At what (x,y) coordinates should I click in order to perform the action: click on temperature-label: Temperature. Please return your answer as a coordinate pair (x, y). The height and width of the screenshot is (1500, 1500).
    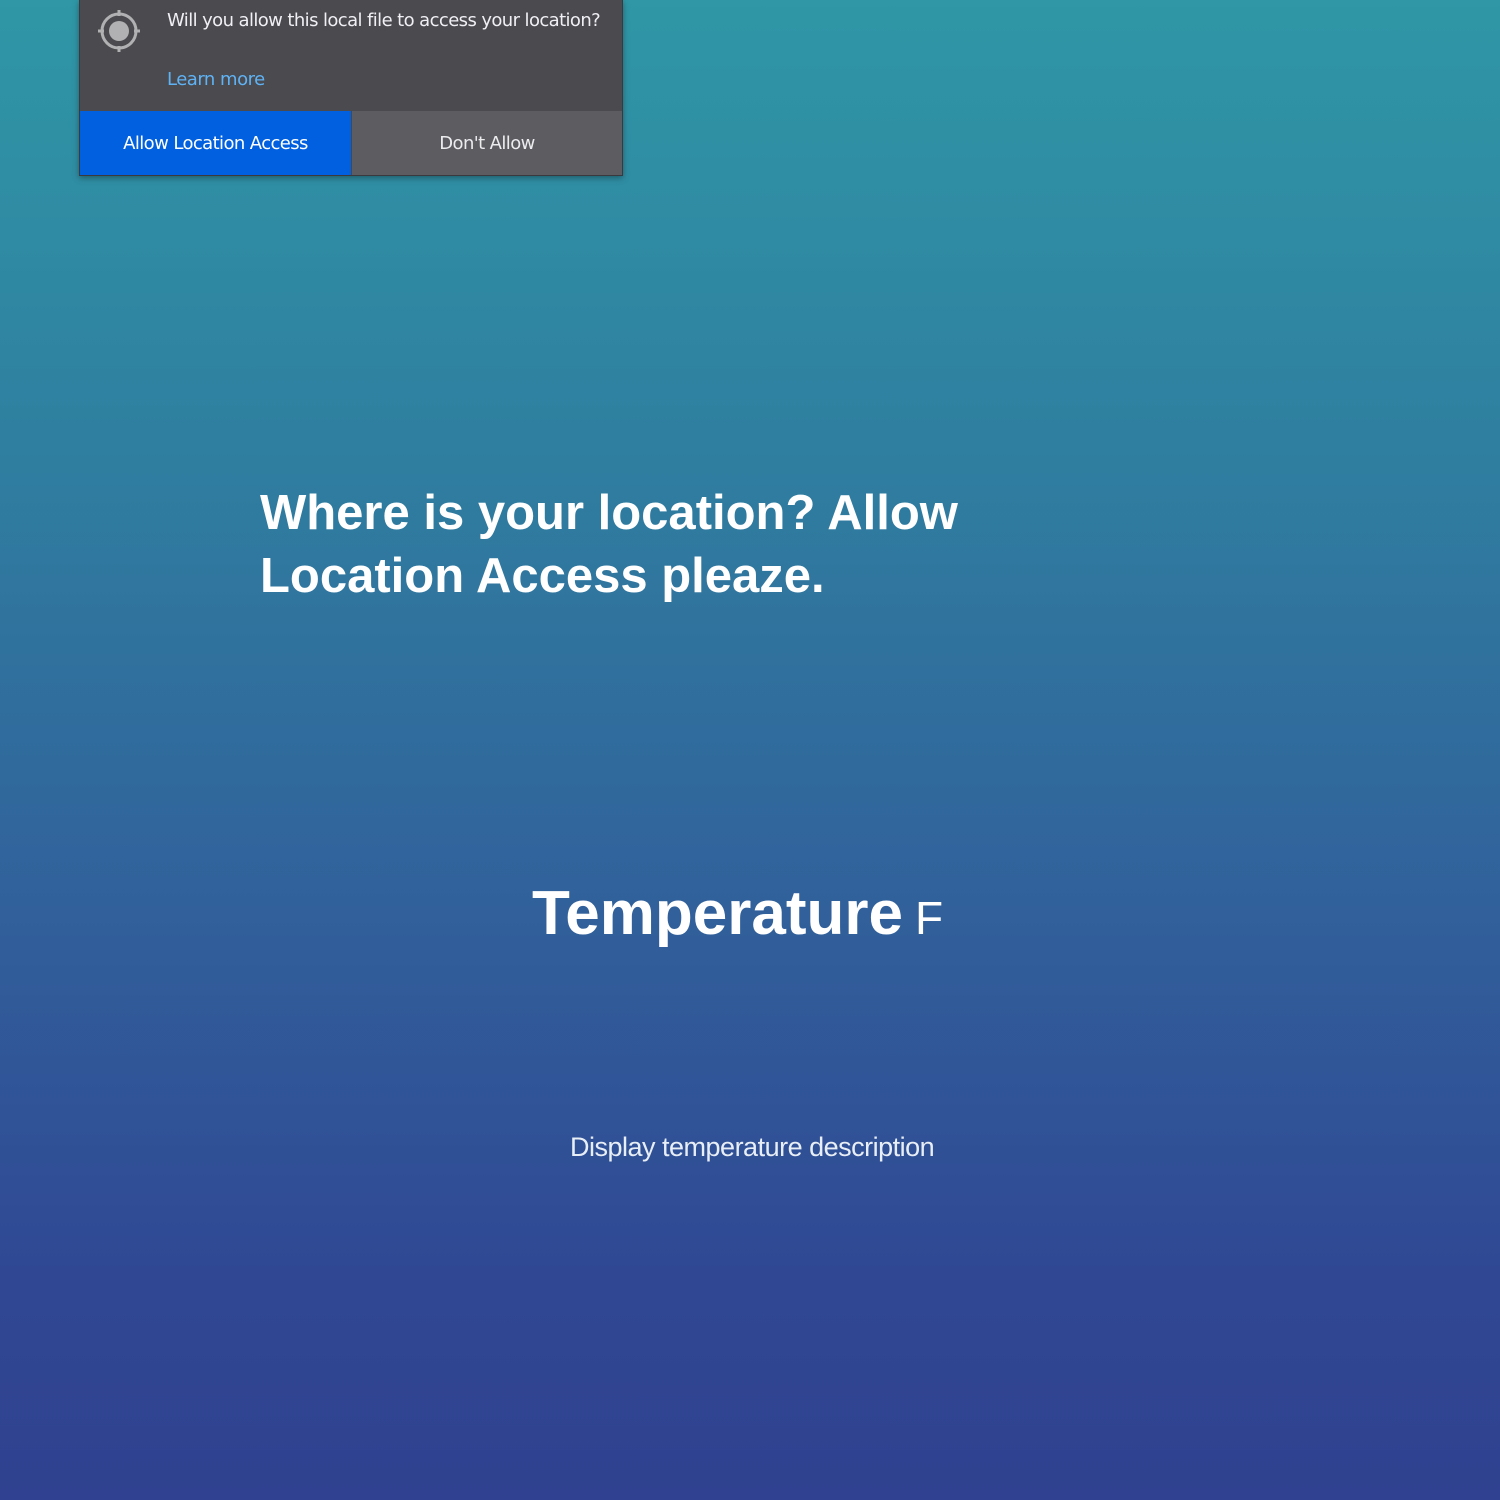
    Looking at the image, I should click on (717, 913).